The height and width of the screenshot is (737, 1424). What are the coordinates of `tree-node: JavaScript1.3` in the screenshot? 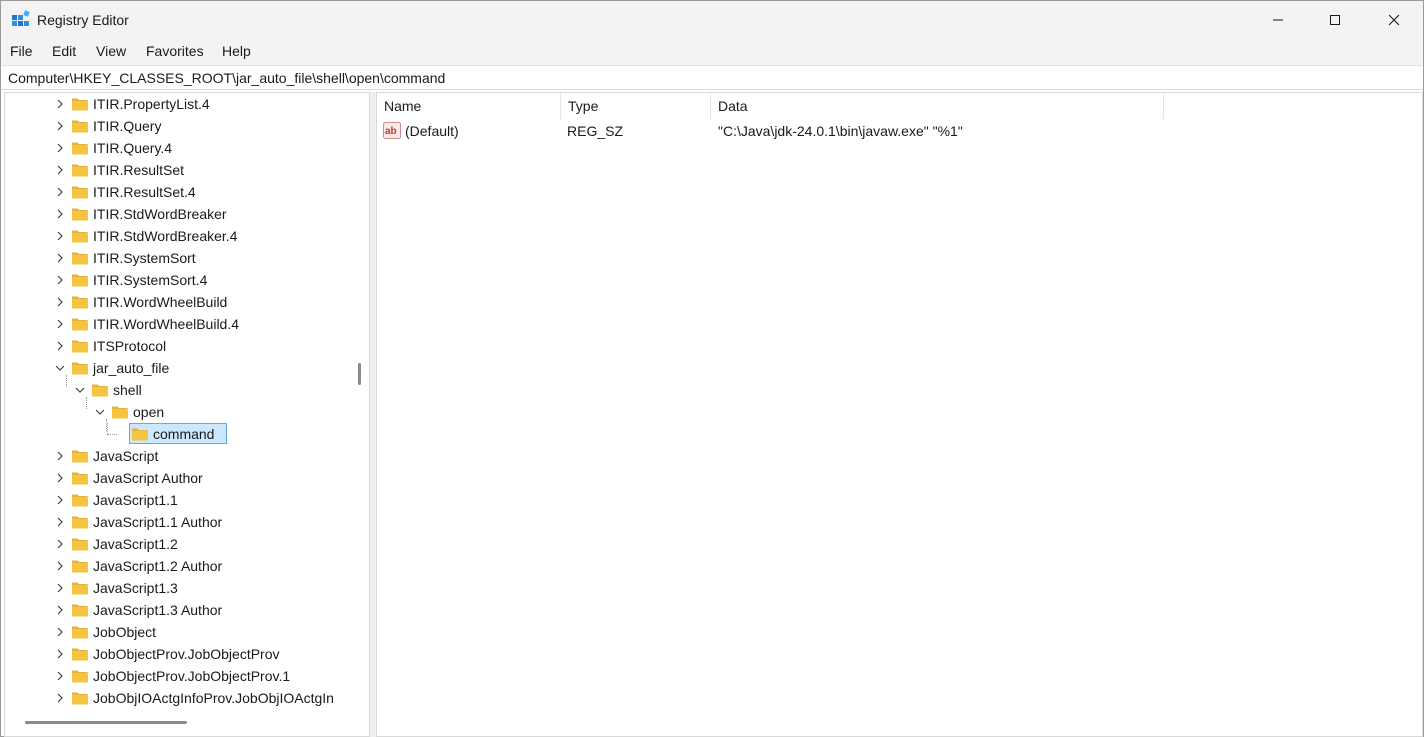 It's located at (177, 588).